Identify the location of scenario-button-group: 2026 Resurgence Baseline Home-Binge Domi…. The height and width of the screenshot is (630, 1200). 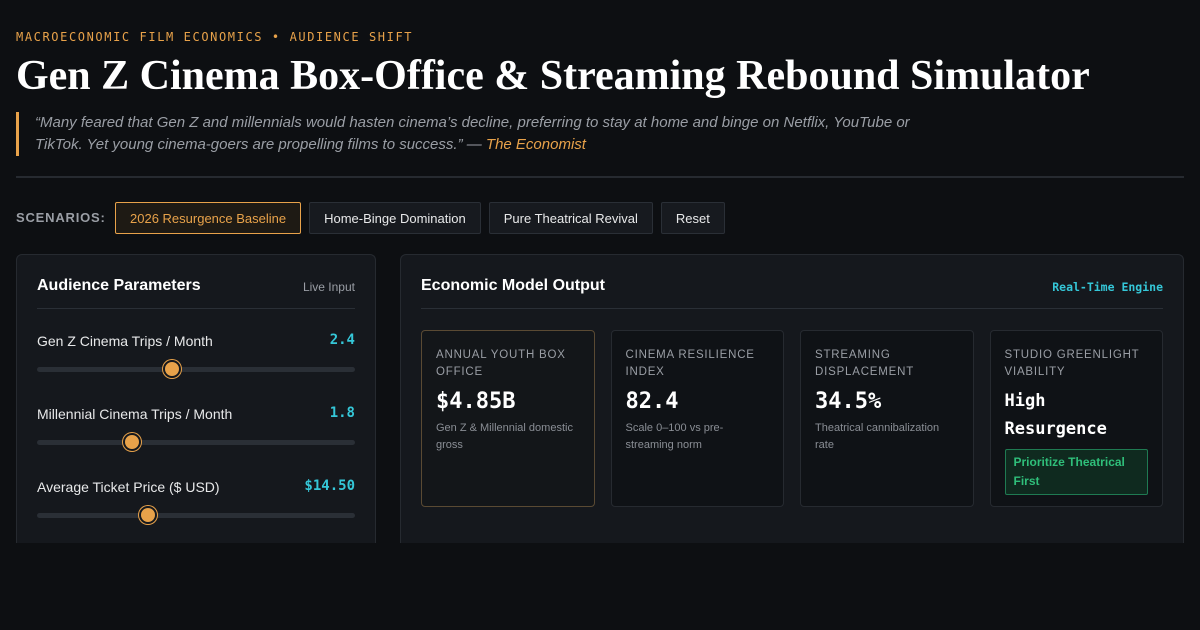
(420, 218).